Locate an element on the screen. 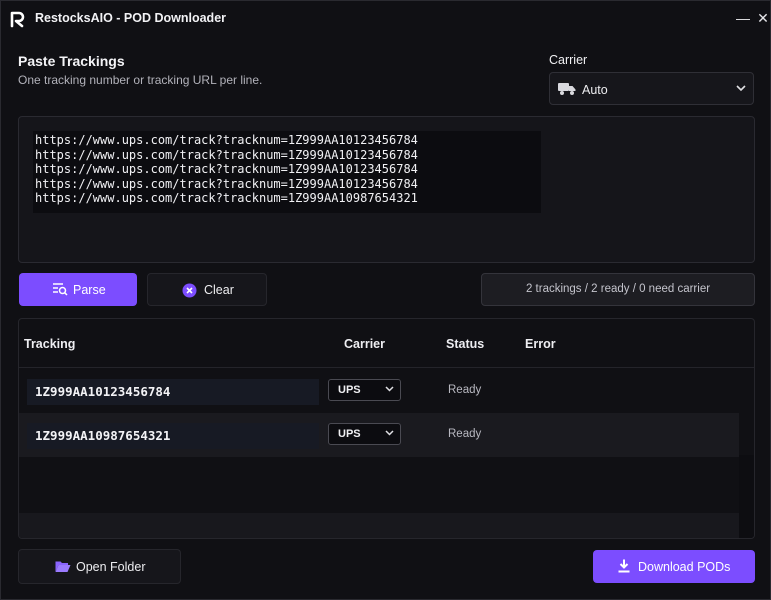 The height and width of the screenshot is (600, 771). carrier-selected-value: Auto is located at coordinates (595, 90).